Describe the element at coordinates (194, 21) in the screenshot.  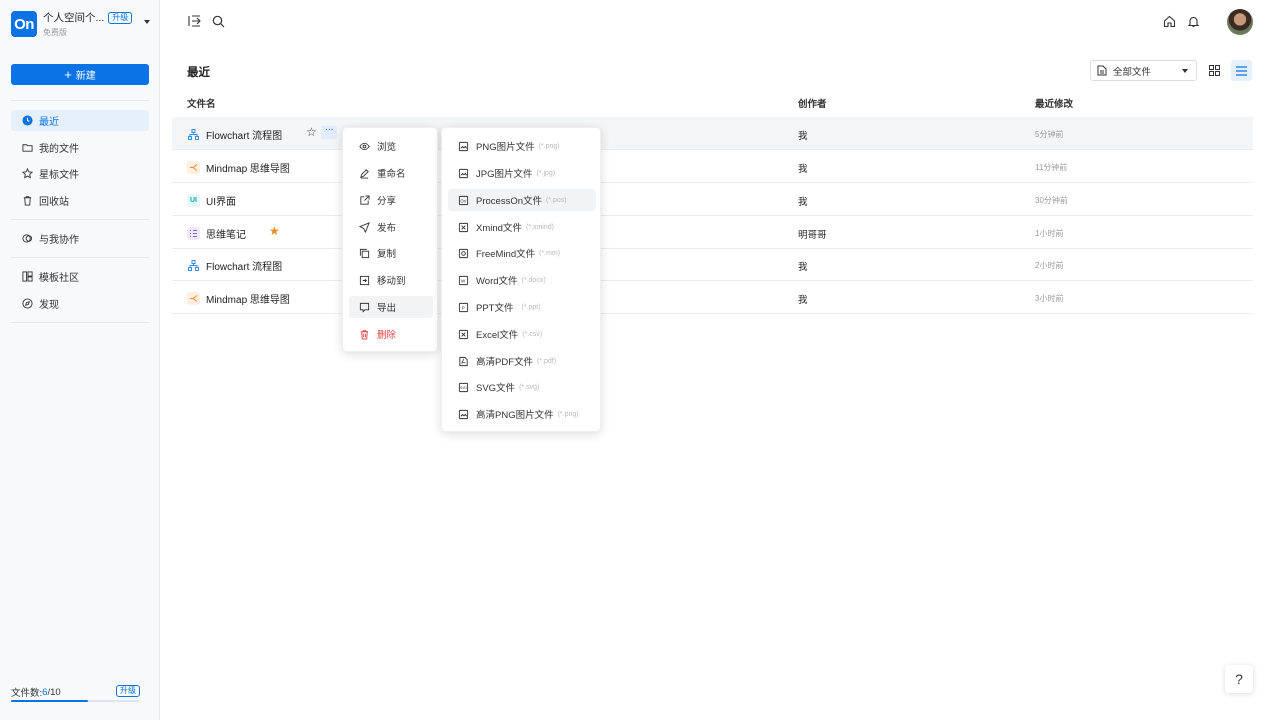
I see `collapse-sidebar-icon` at that location.